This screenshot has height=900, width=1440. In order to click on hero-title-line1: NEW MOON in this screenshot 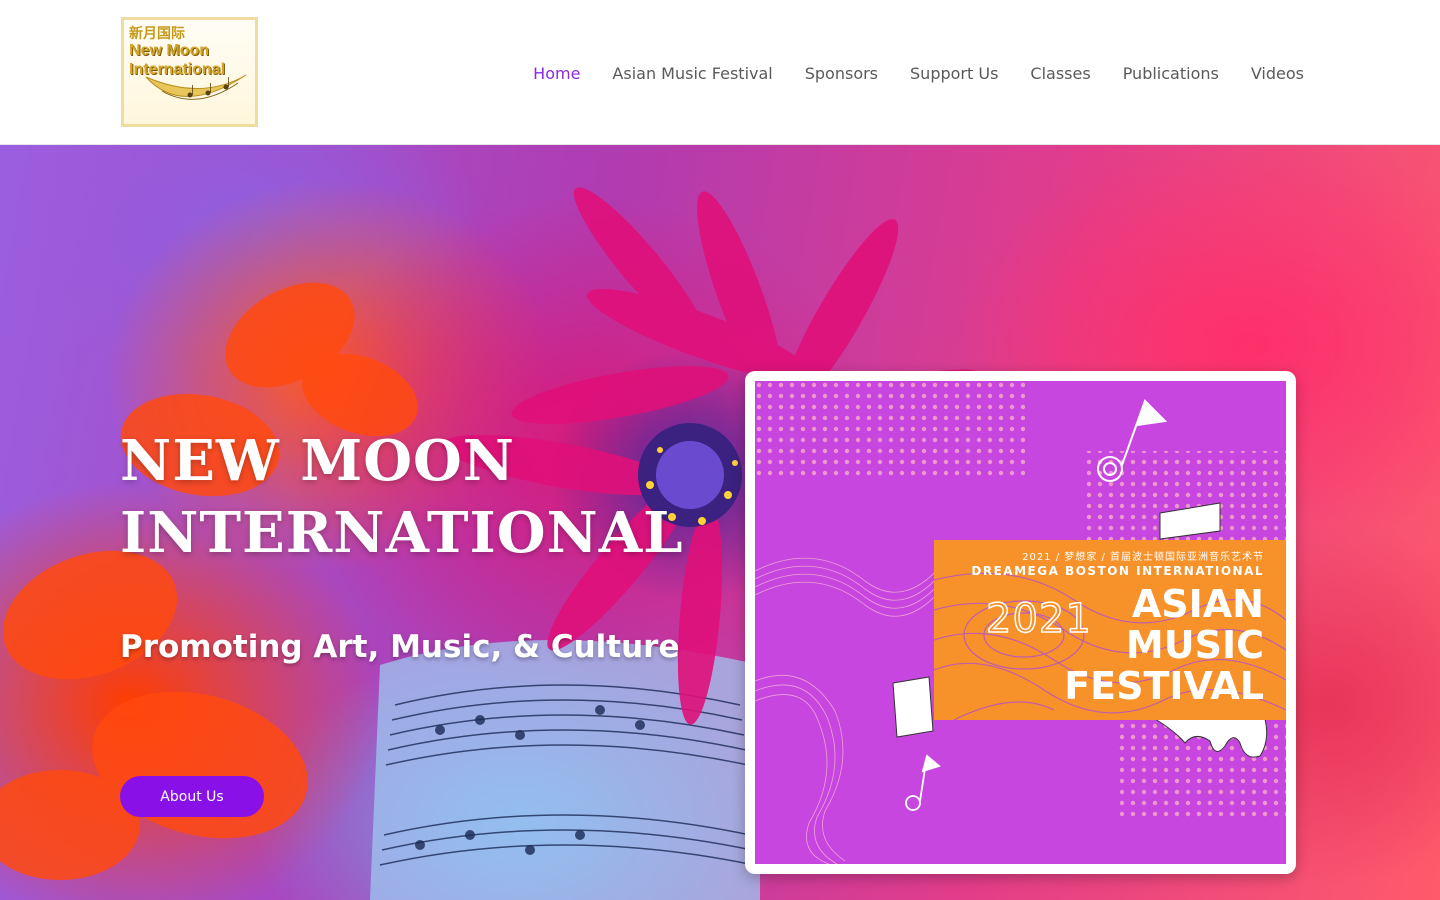, I will do `click(317, 461)`.